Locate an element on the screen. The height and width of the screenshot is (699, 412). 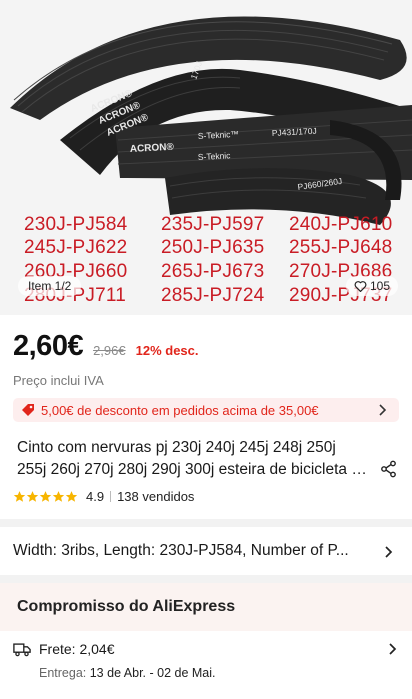
rating-row: 4.9 138 vendidos is located at coordinates (103, 496).